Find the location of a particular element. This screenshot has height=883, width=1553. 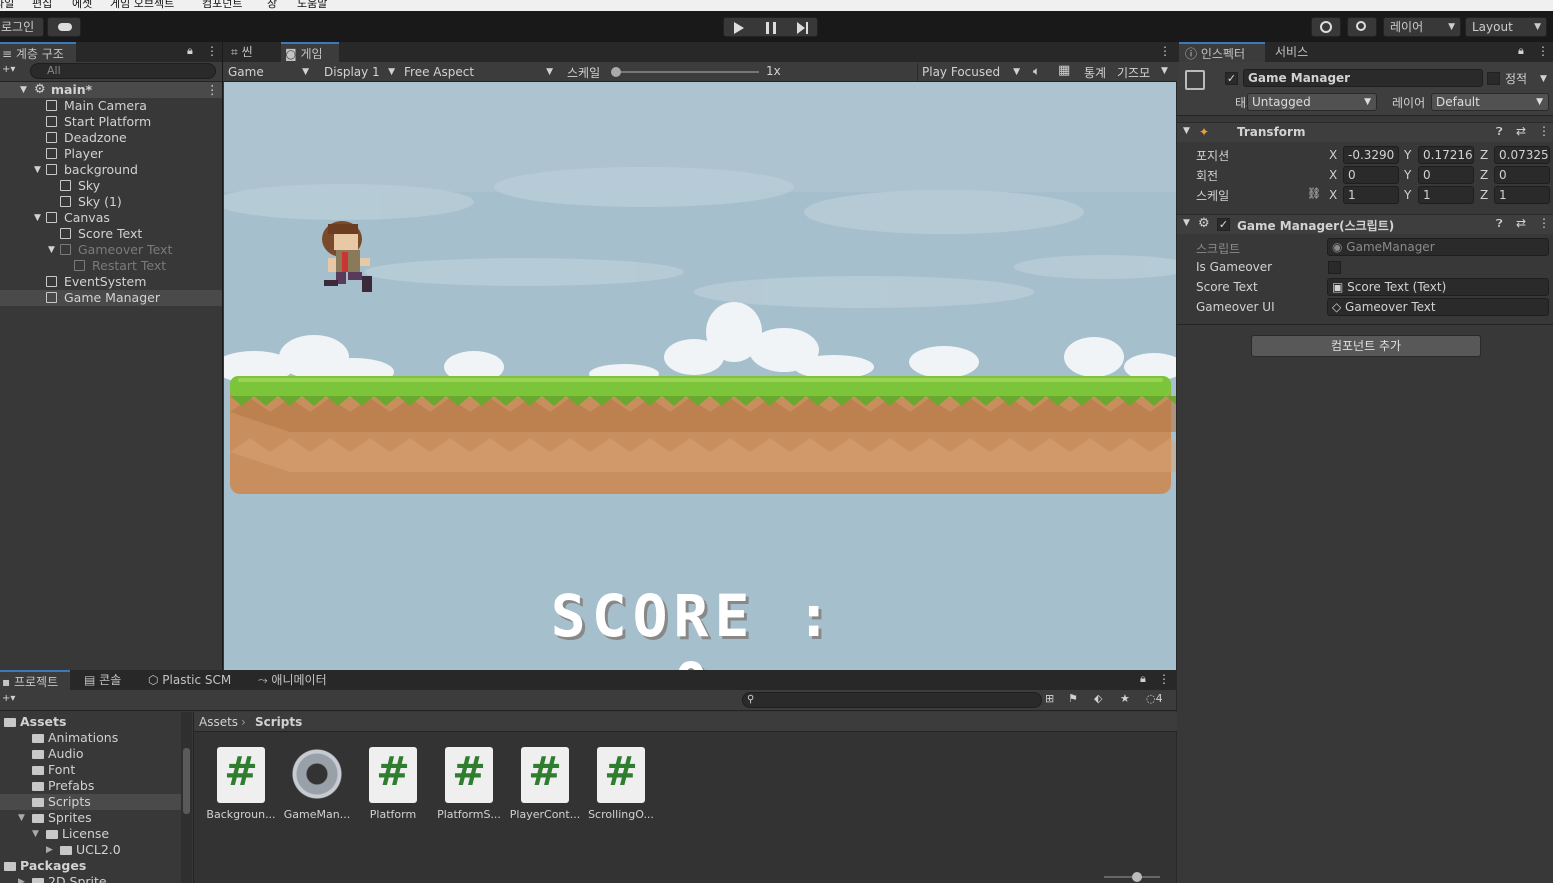

project-tree-item: Audio is located at coordinates (90, 754).